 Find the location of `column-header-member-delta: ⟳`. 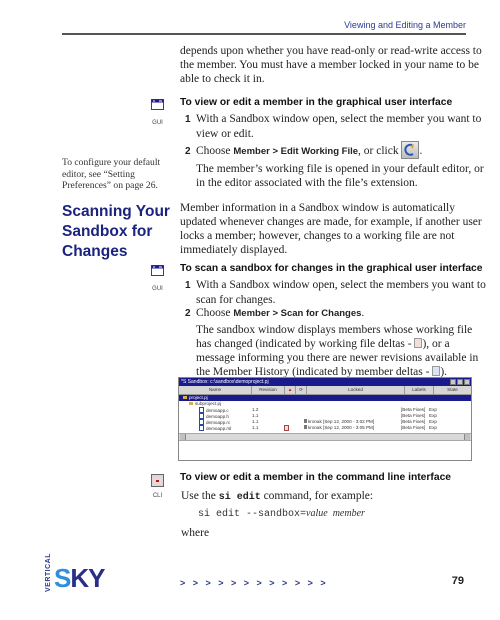

column-header-member-delta: ⟳ is located at coordinates (301, 390).